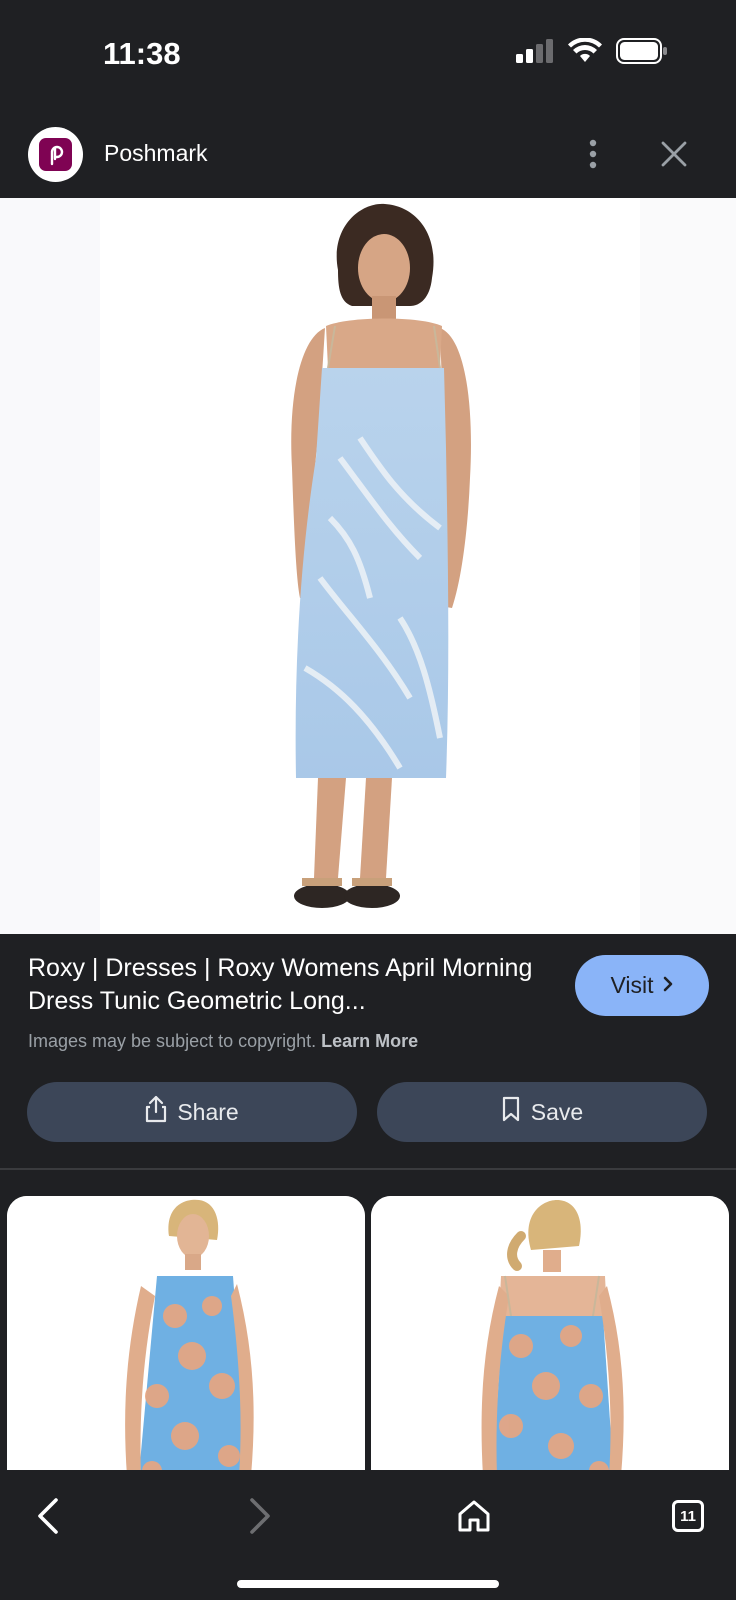 Image resolution: width=736 pixels, height=1600 pixels. I want to click on battery-icon, so click(642, 53).